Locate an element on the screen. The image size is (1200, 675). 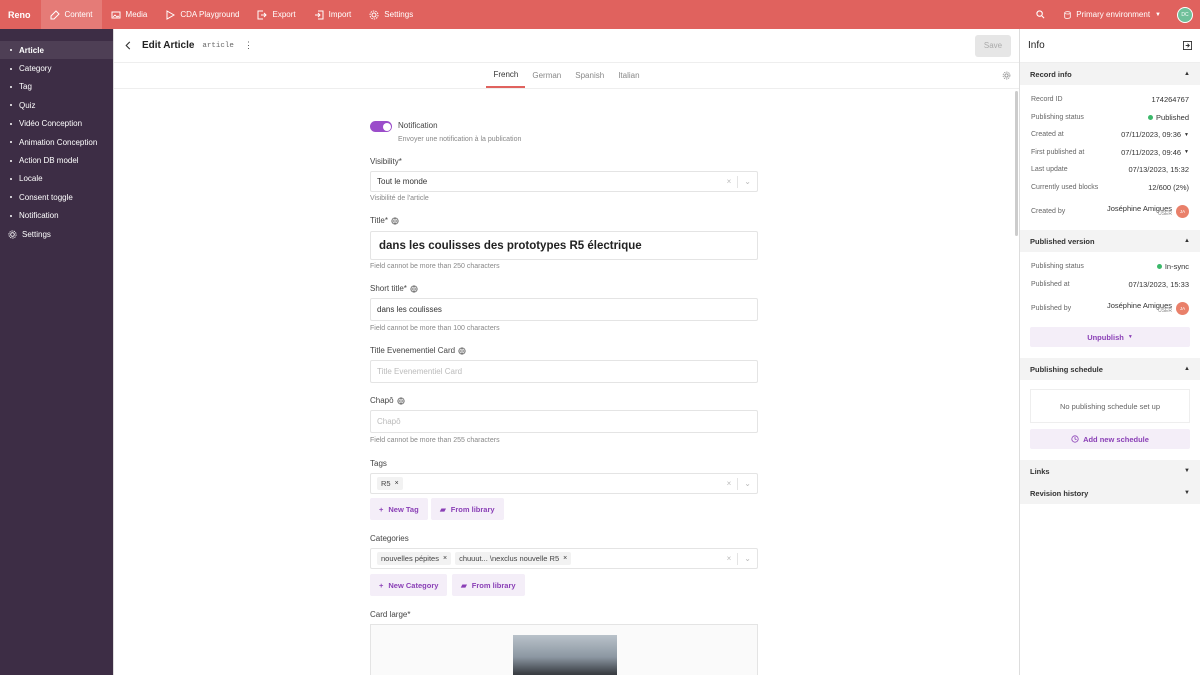
environment-switcher: Primary environment ▼ is located at coordinates (1112, 14).